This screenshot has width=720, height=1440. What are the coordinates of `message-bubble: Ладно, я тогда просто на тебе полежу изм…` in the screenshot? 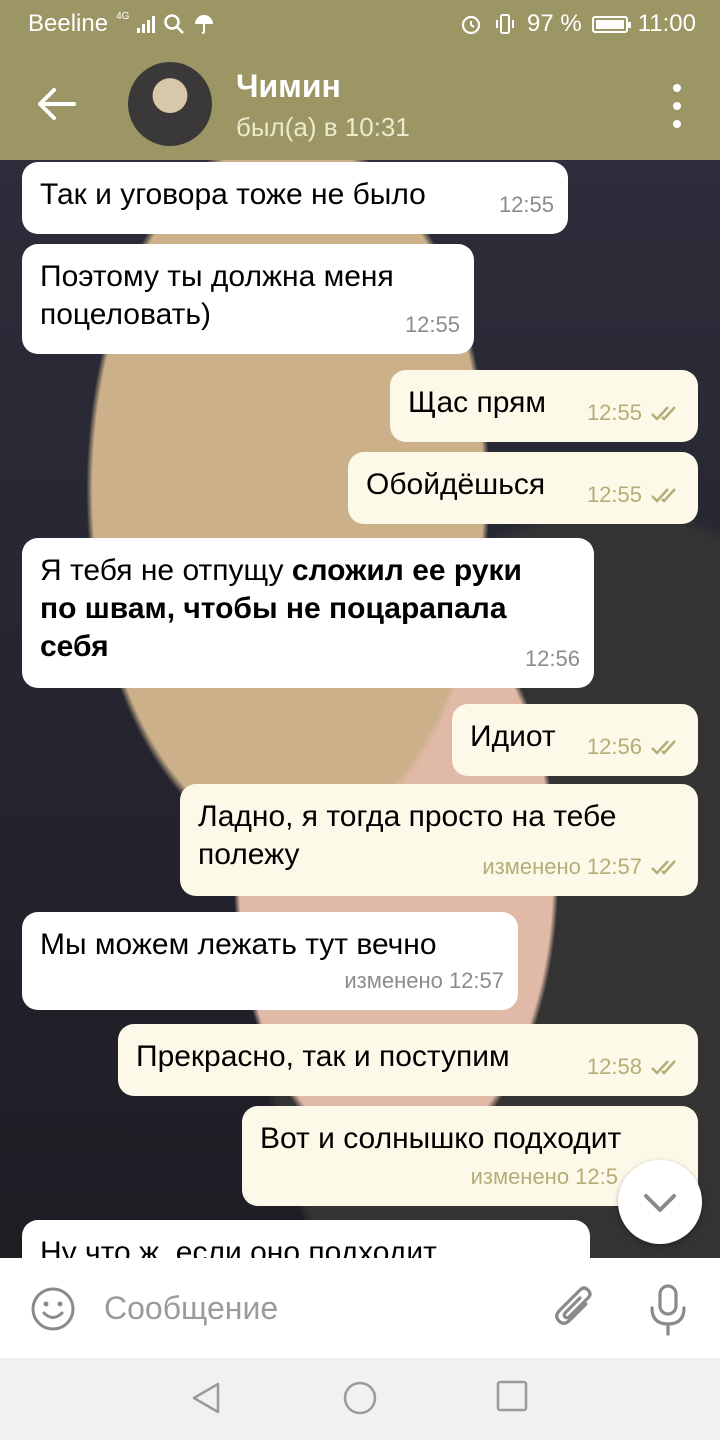 It's located at (439, 840).